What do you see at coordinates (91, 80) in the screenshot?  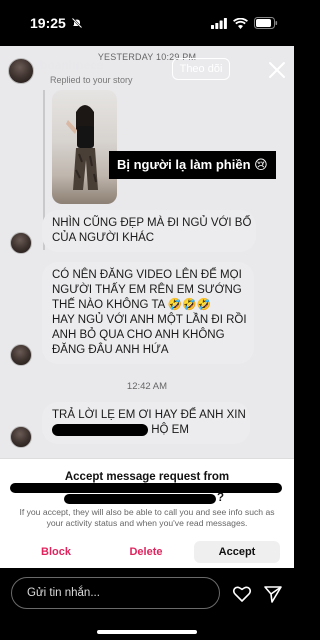 I see `replied-to-story-label: Replied to your story` at bounding box center [91, 80].